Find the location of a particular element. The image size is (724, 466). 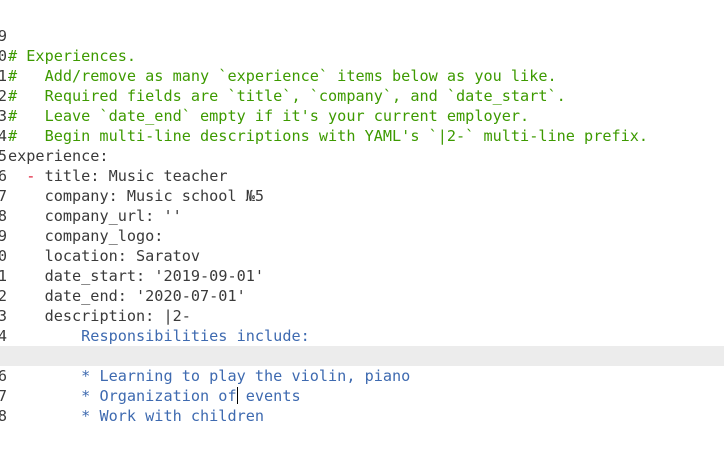

code-line: 9 # Experiences. is located at coordinates (362, 35).